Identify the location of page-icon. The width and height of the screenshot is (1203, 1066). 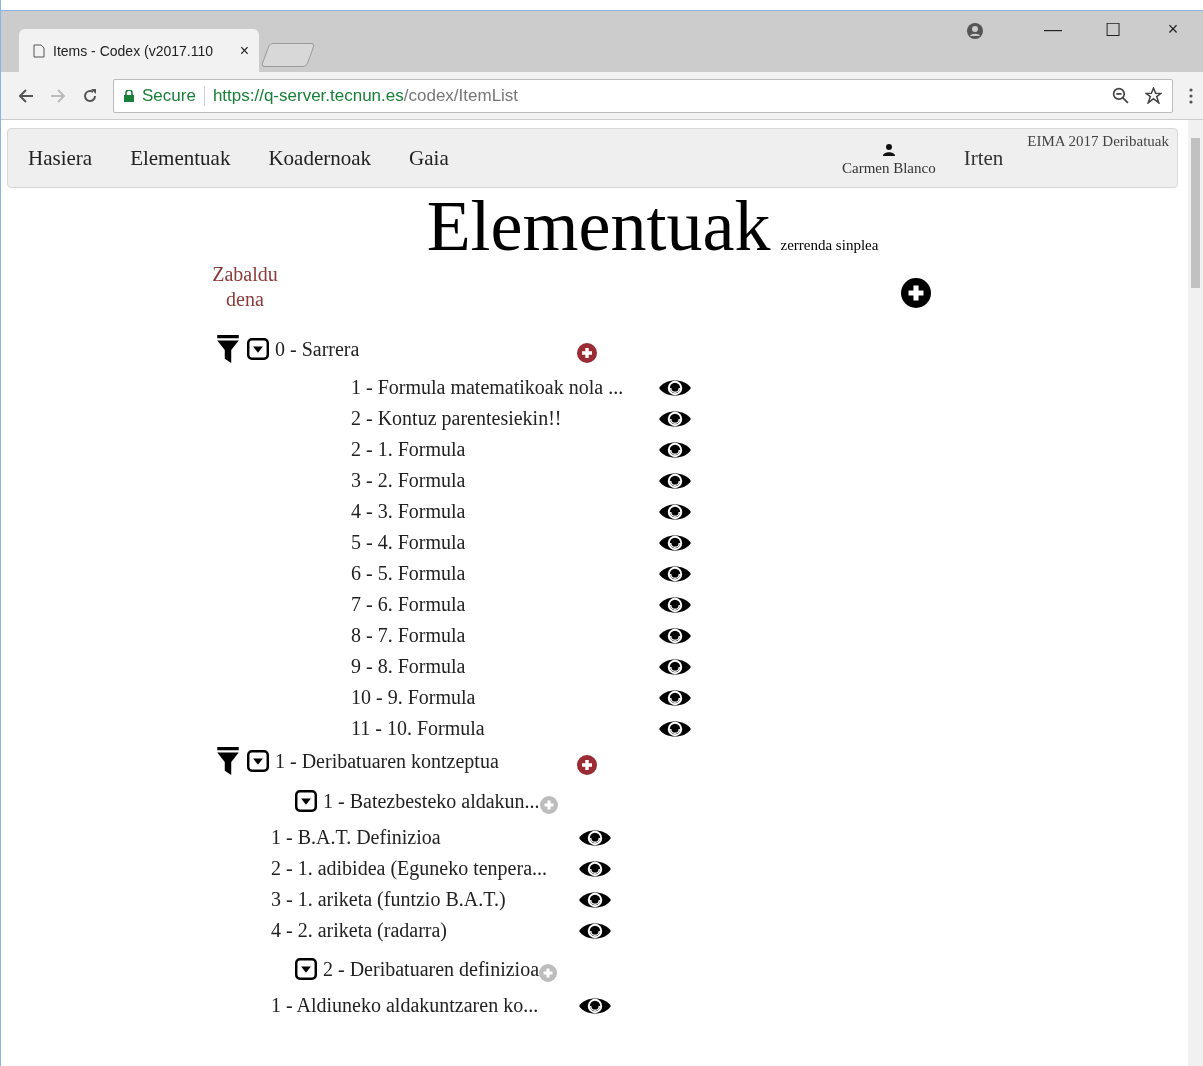
(39, 51).